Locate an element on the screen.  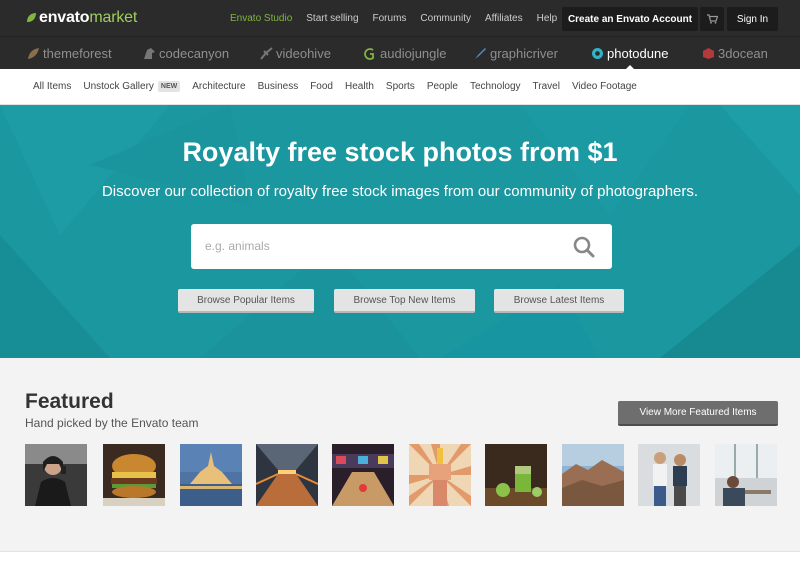
site-audiojungle: audiojungle is located at coordinates (405, 53).